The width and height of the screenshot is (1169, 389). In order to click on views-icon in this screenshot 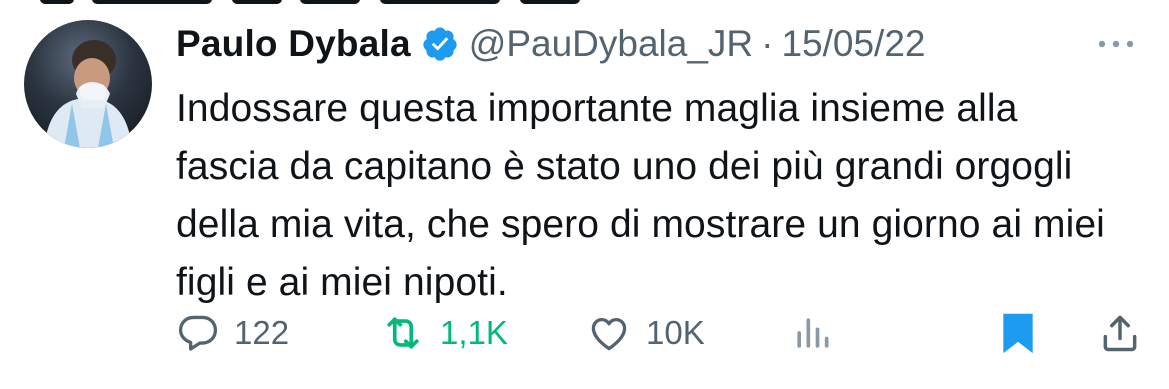, I will do `click(812, 333)`.